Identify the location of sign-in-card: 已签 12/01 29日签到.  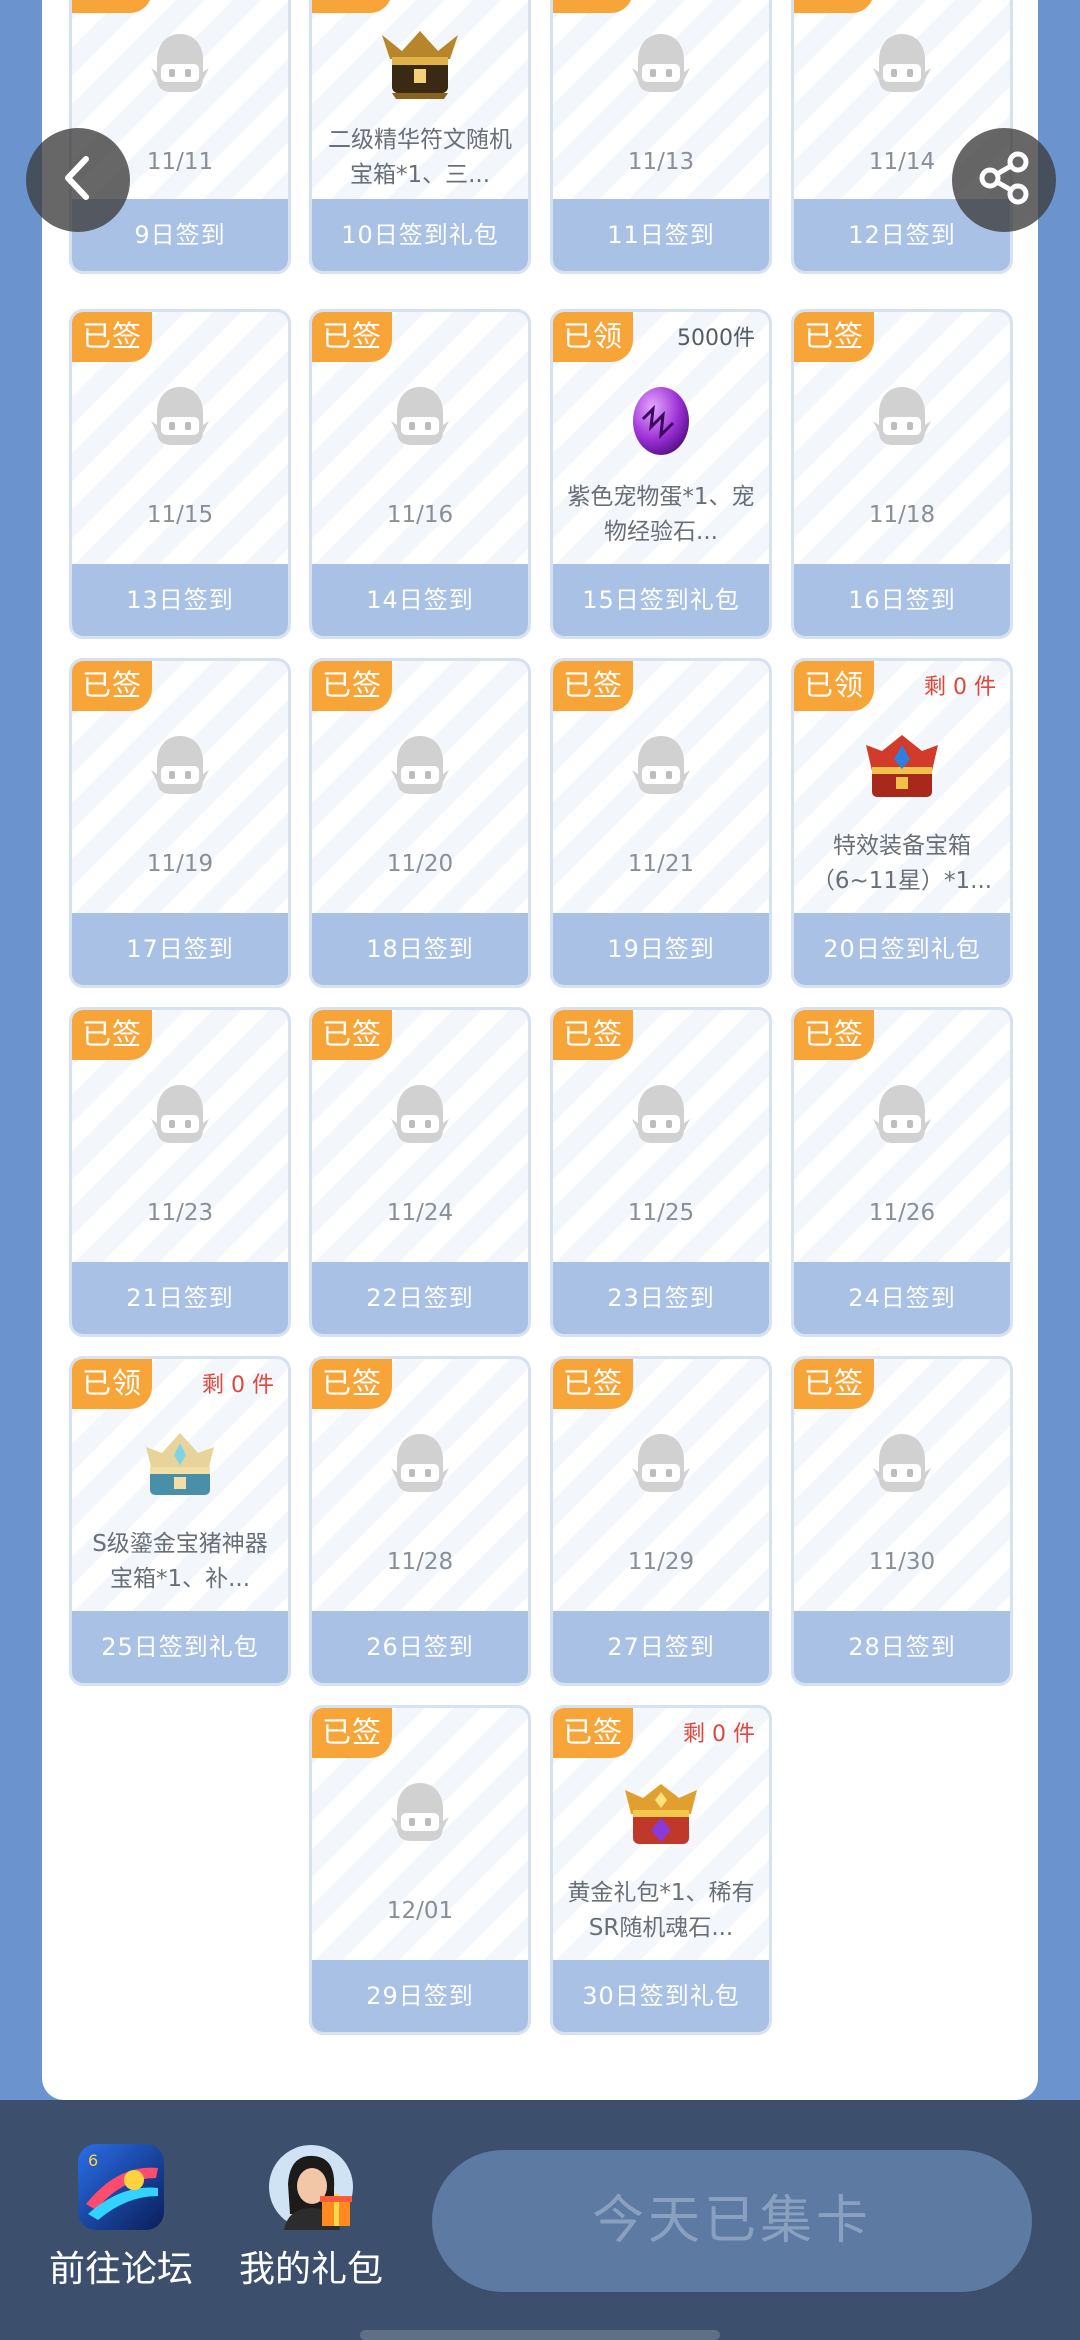
(420, 1870).